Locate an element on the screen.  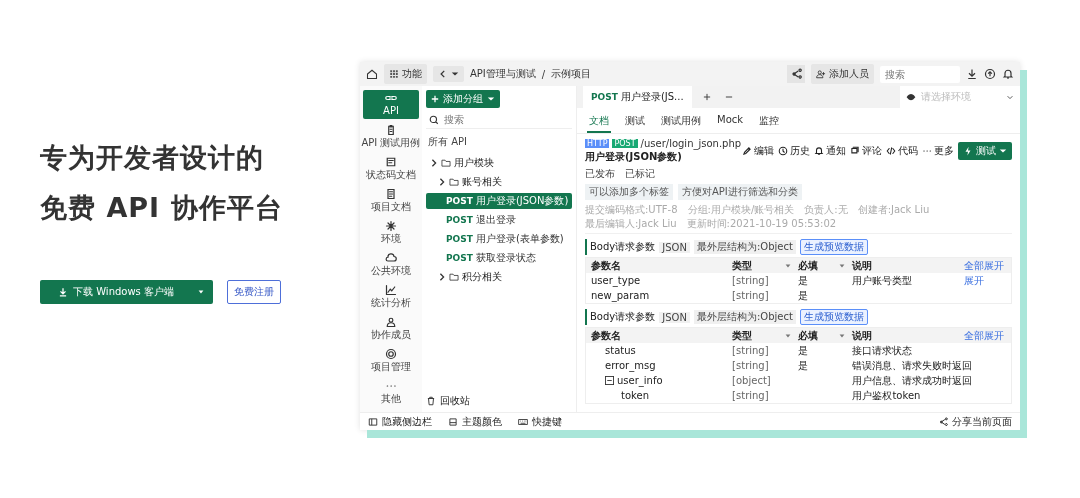
structure-label: 最外层结构为:Object is located at coordinates (744, 247).